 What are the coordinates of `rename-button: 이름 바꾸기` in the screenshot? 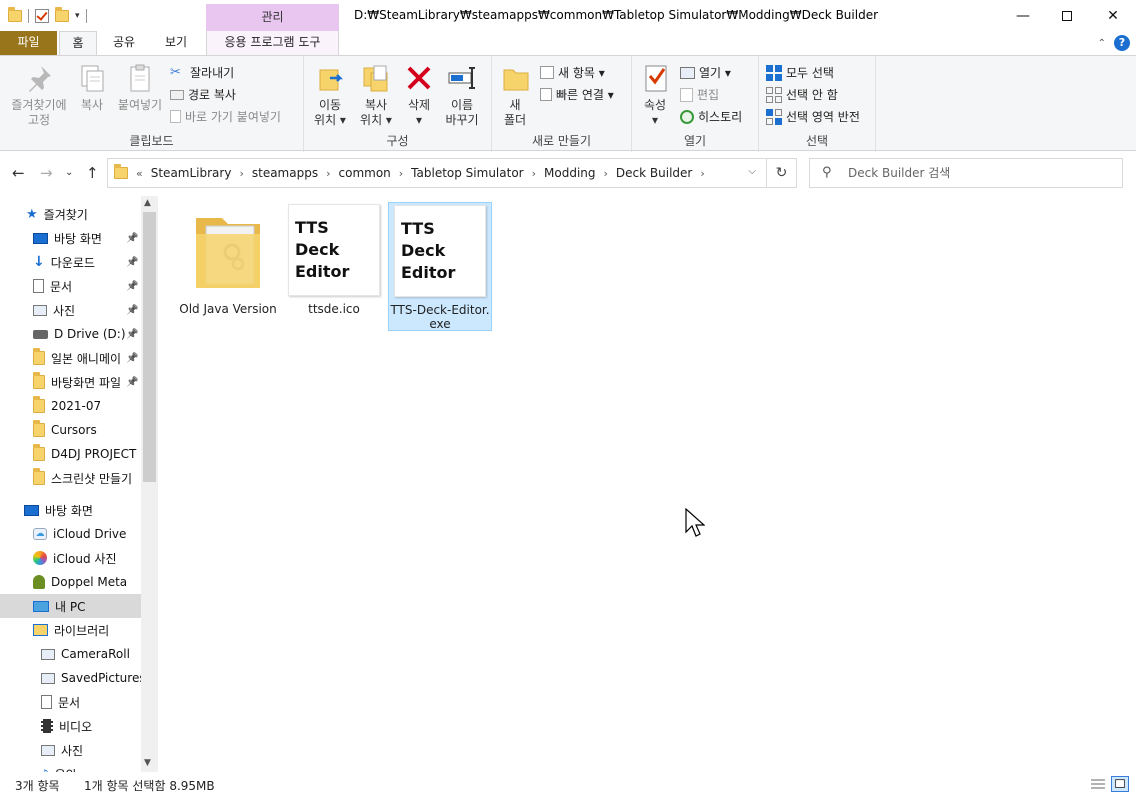 It's located at (462, 95).